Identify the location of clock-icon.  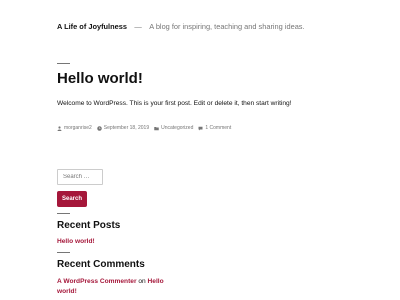
(99, 128).